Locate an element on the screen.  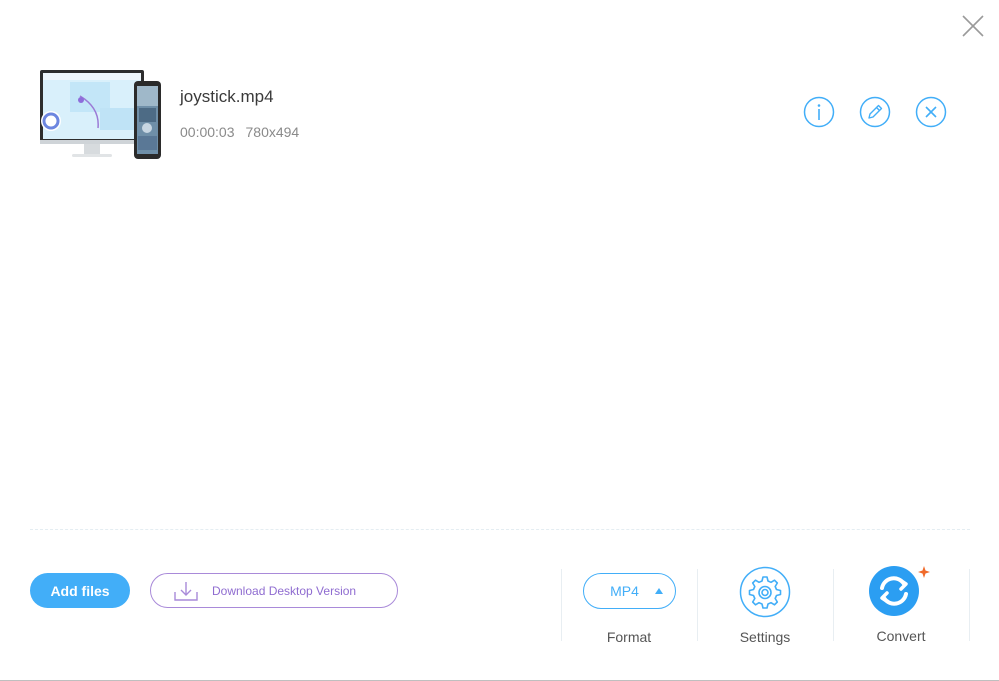
file-name: joystick.mp4 is located at coordinates (227, 96).